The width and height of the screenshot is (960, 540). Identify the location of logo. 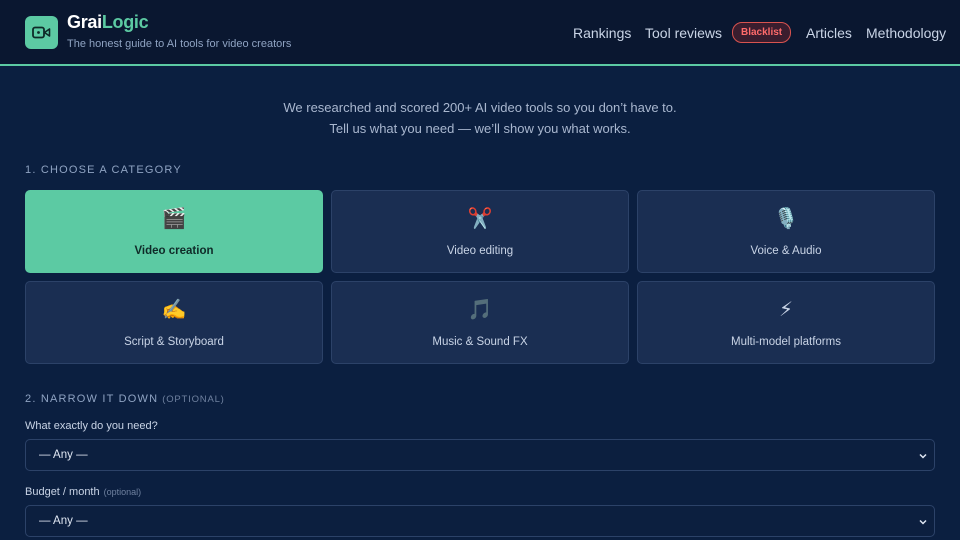
(41, 32).